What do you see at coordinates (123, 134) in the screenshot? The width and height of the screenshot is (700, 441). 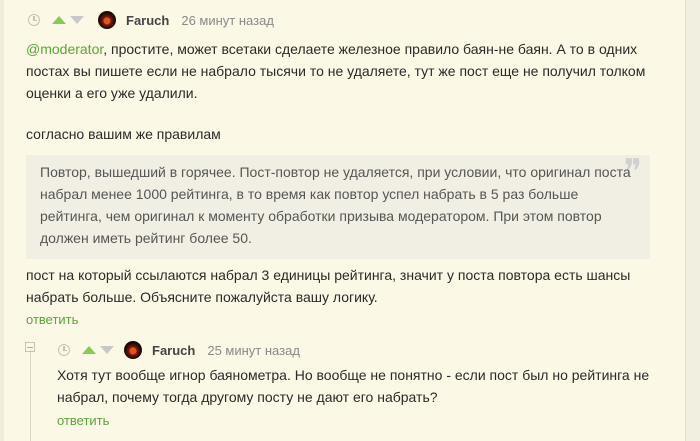 I see `comment-paragraph: согласно вашим же правилам` at bounding box center [123, 134].